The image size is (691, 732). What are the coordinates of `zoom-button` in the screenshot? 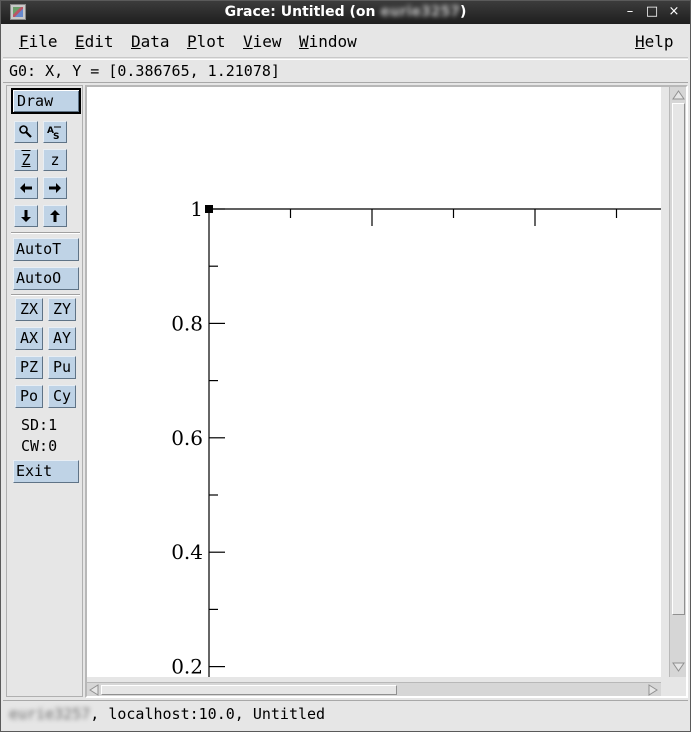 It's located at (26, 132).